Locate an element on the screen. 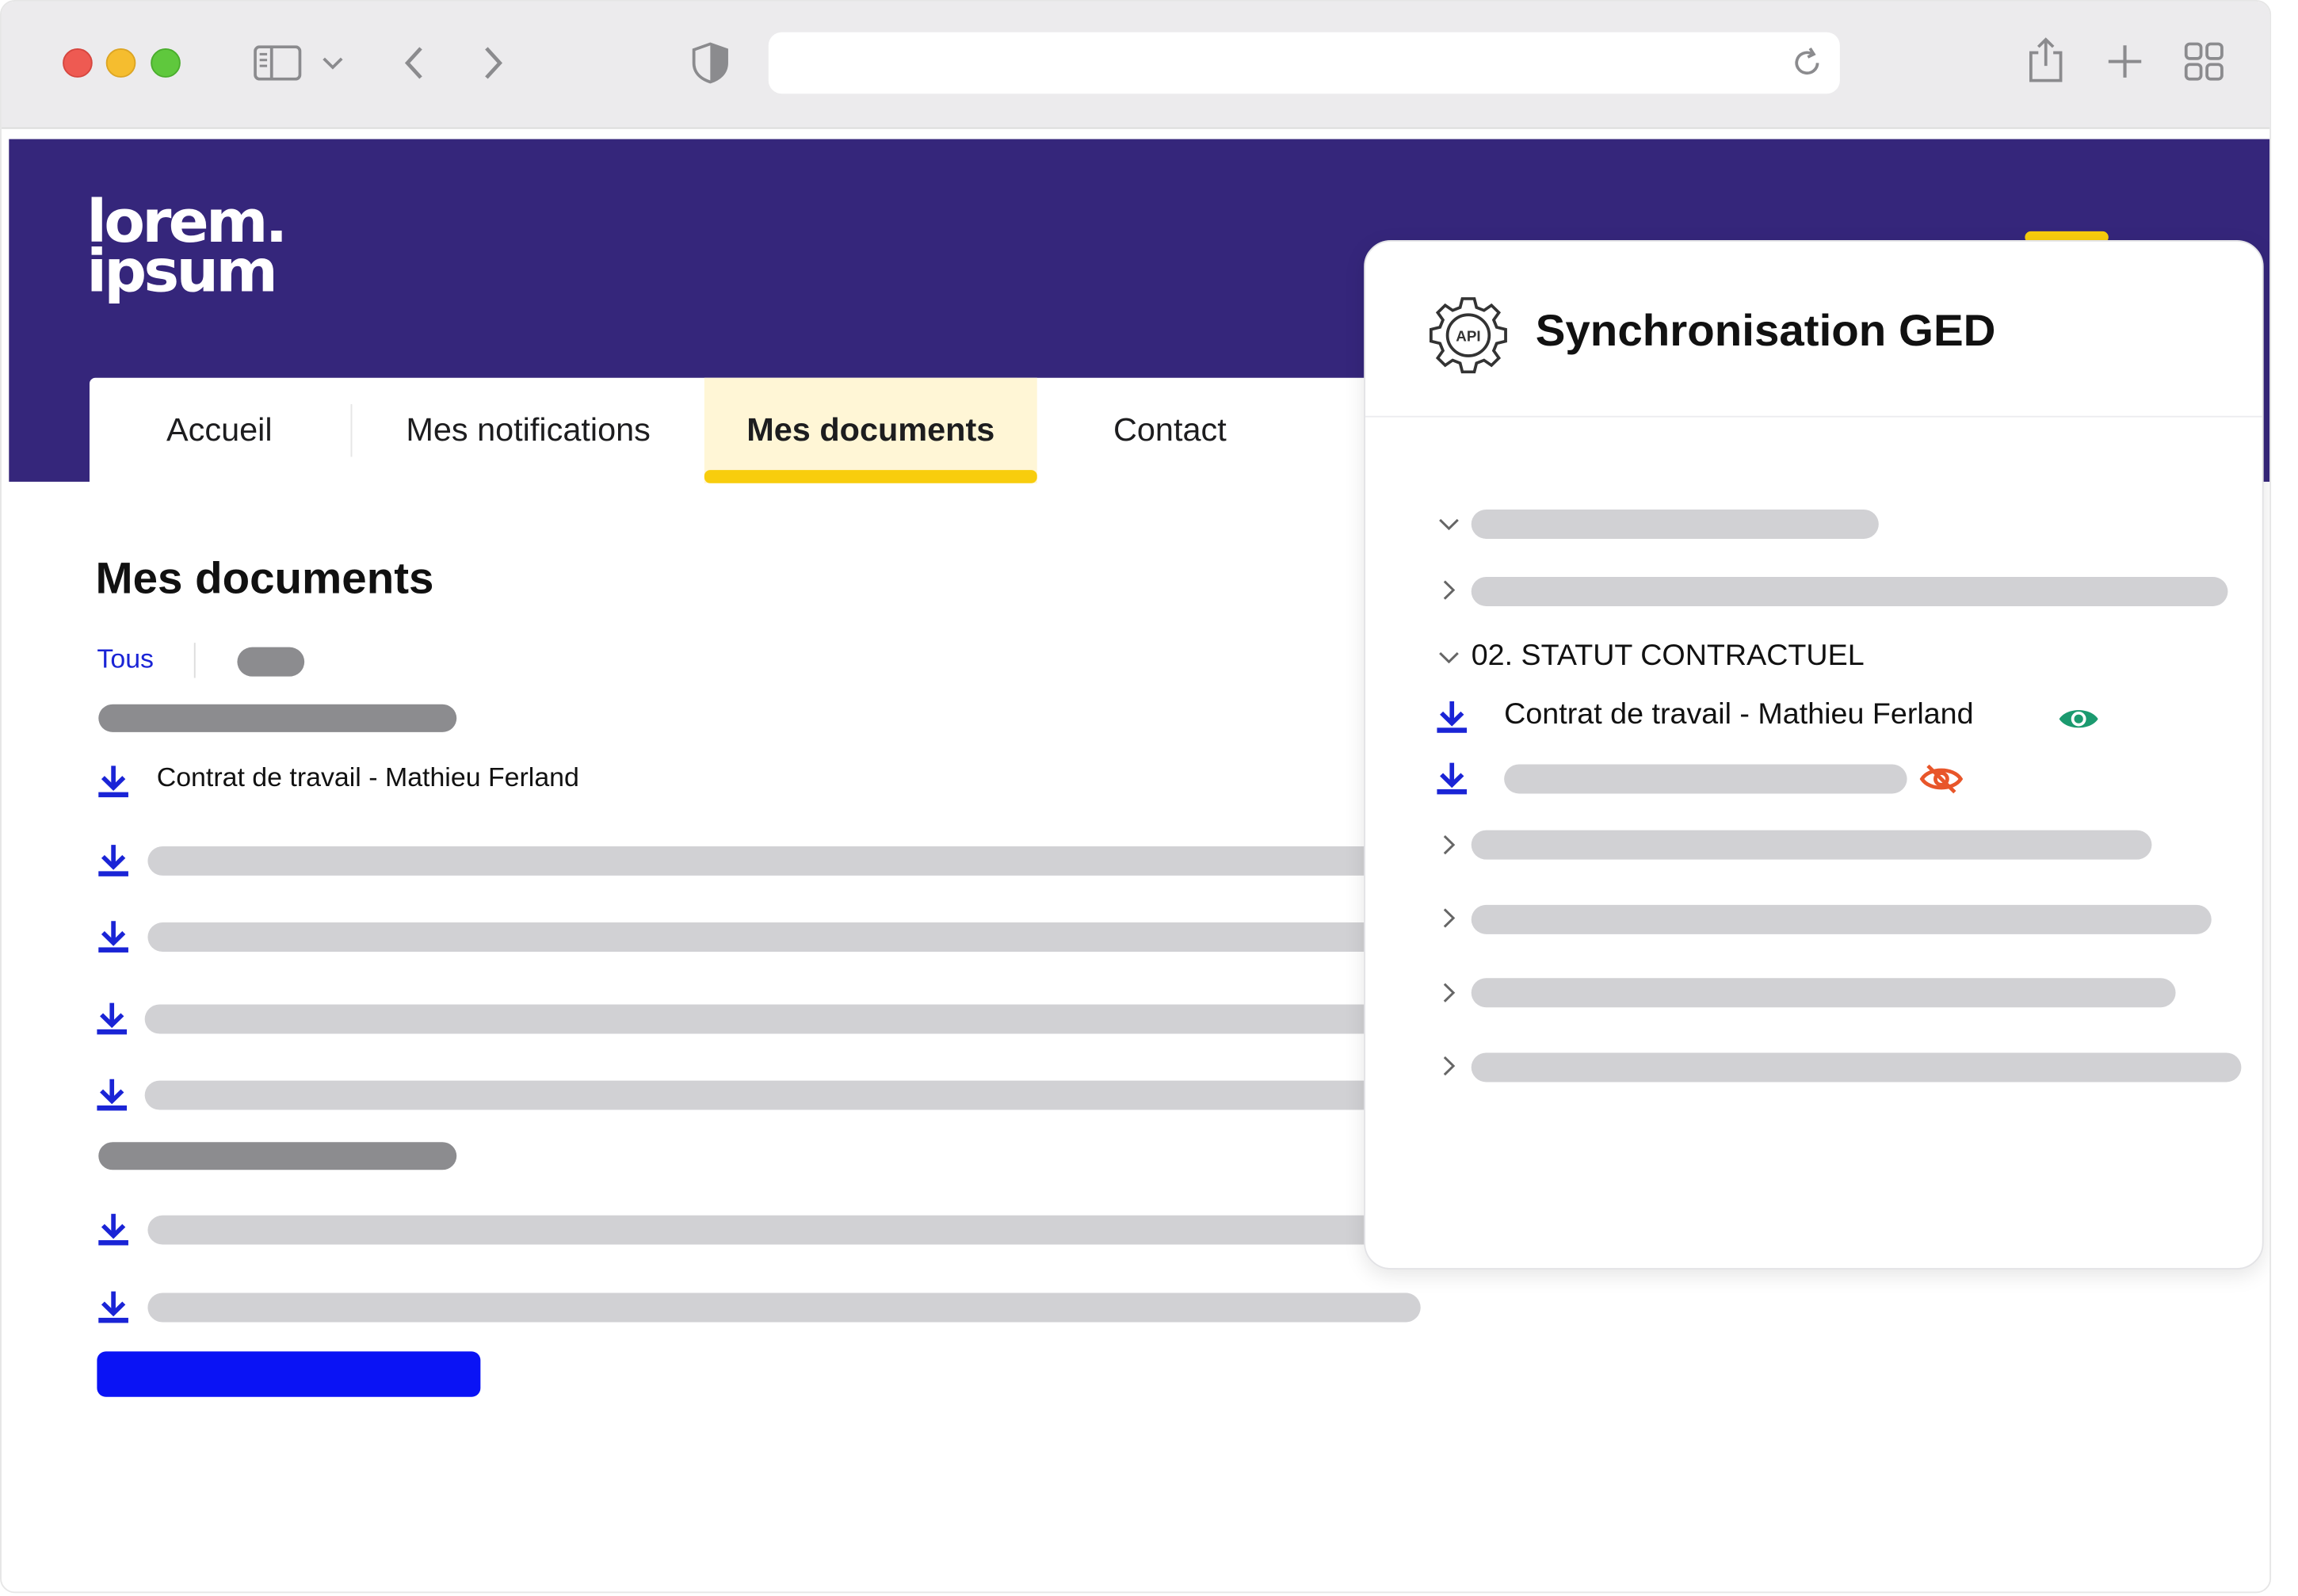 The height and width of the screenshot is (1596, 2298). panel-header-divider is located at coordinates (1813, 417).